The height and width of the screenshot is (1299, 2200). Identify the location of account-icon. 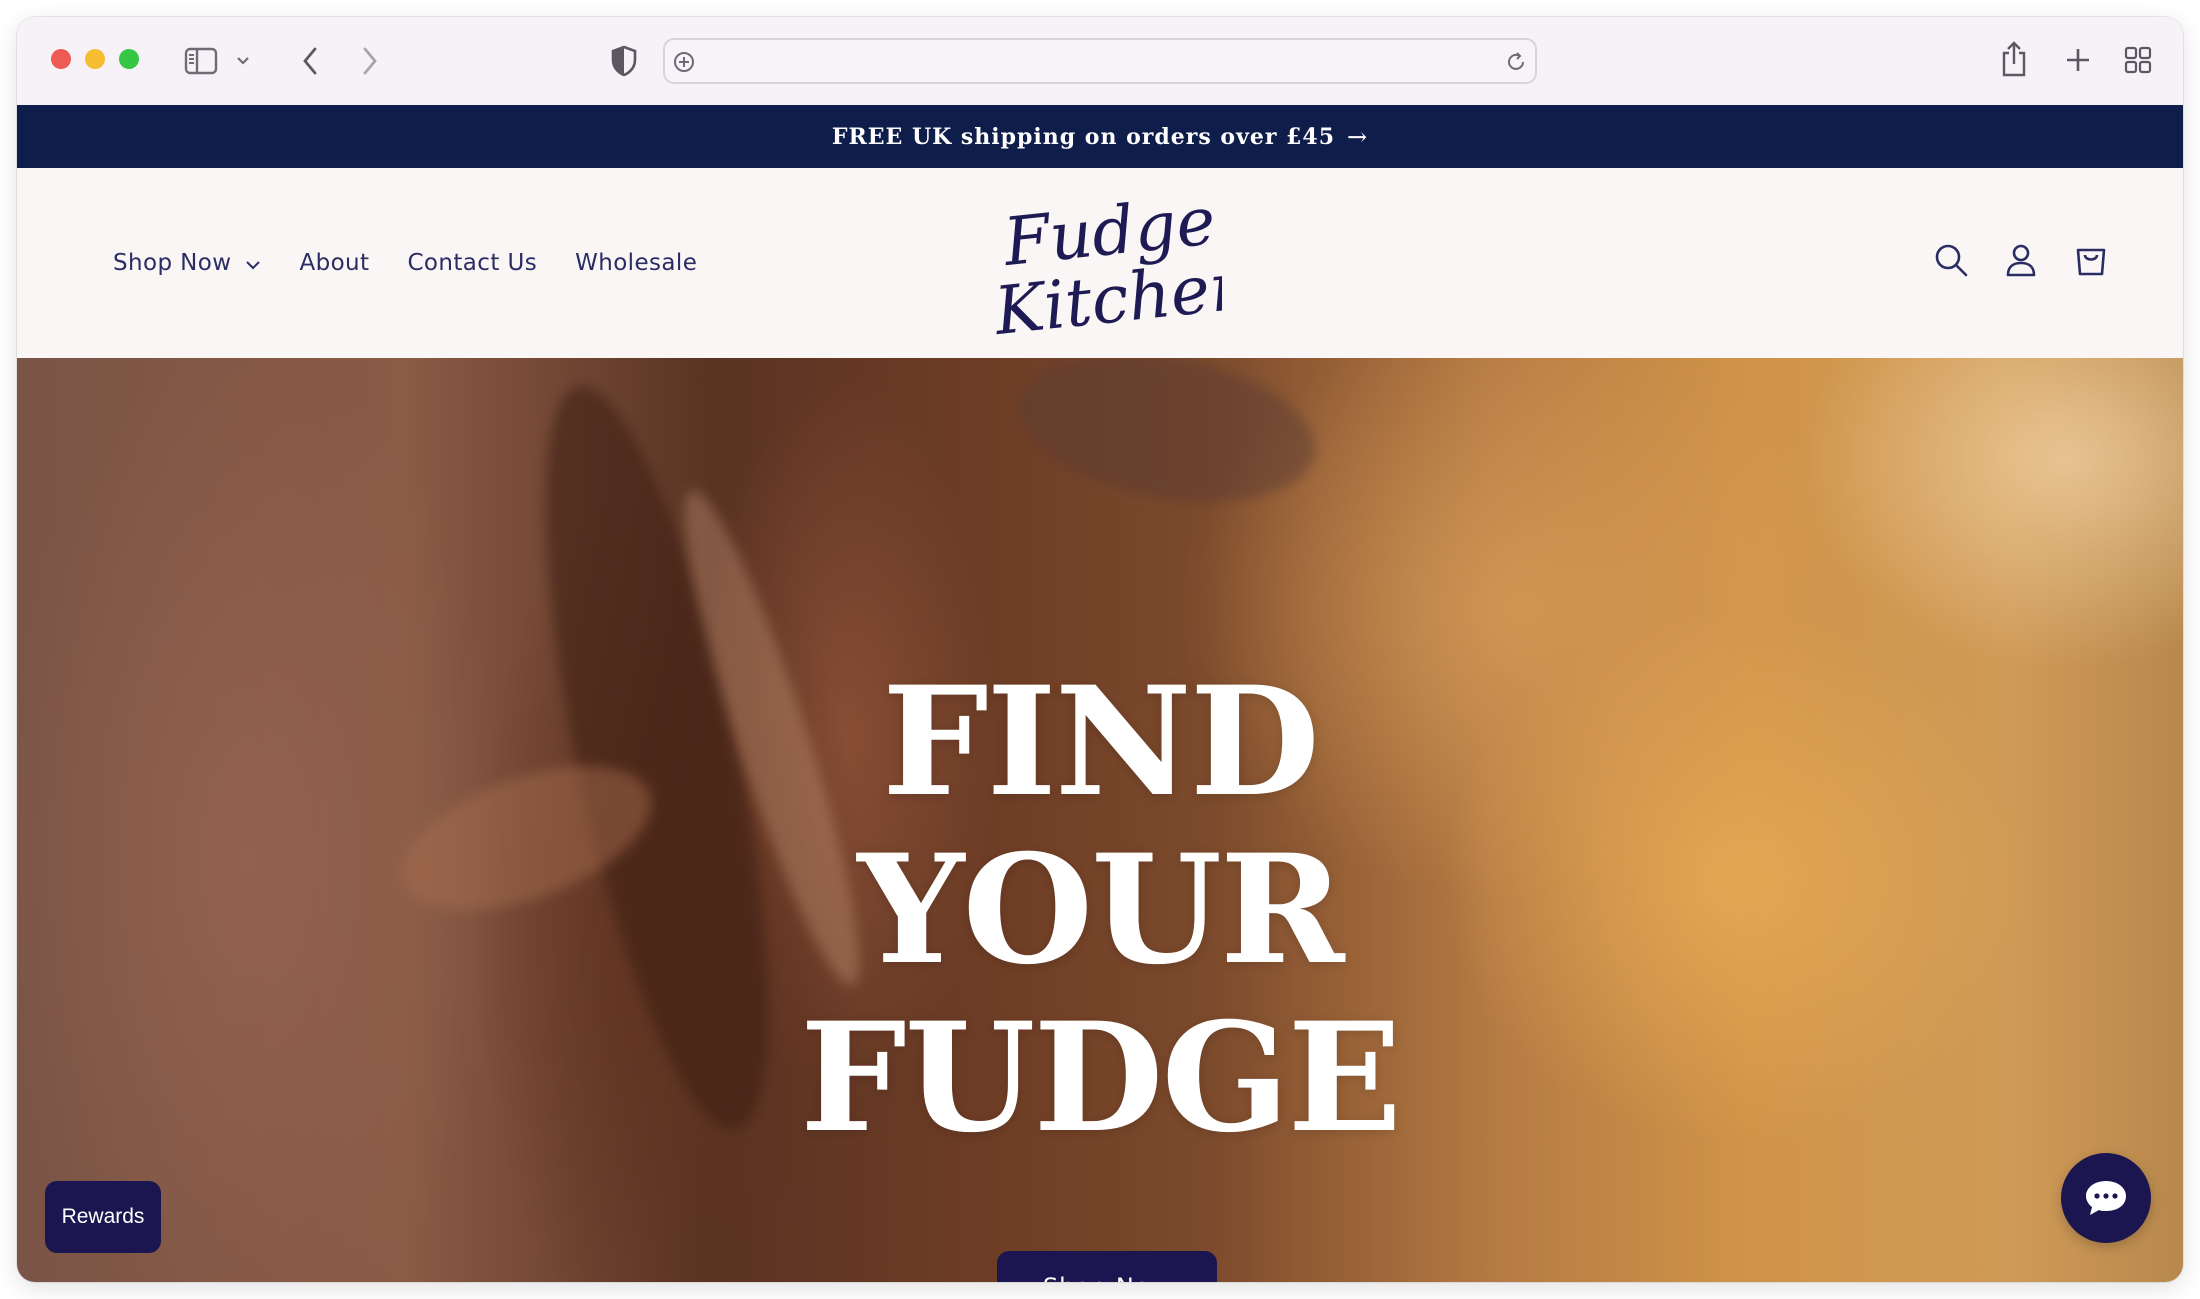
(2021, 260).